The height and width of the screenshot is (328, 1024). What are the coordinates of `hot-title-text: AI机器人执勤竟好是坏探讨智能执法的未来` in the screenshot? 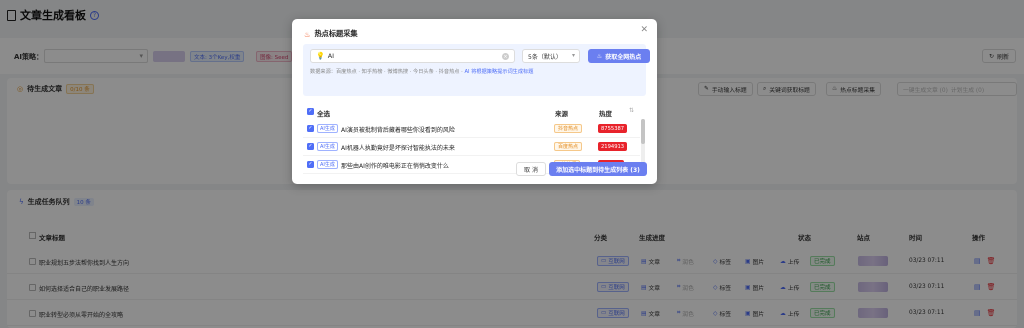 It's located at (398, 148).